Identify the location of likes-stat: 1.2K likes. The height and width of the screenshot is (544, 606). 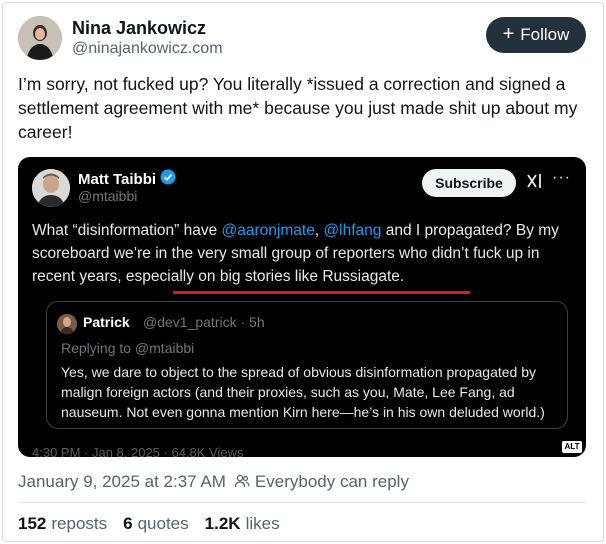
(242, 524).